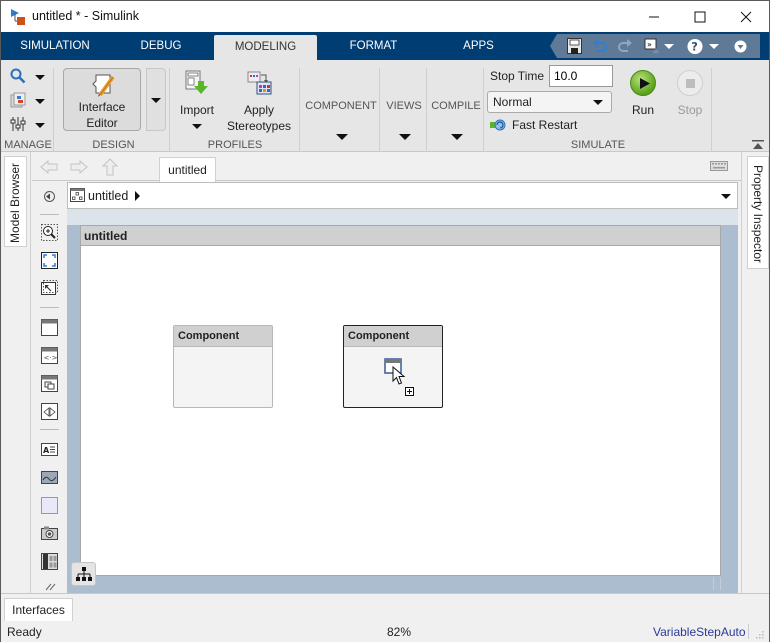 The width and height of the screenshot is (770, 642). What do you see at coordinates (725, 583) in the screenshot?
I see `canvas-grip` at bounding box center [725, 583].